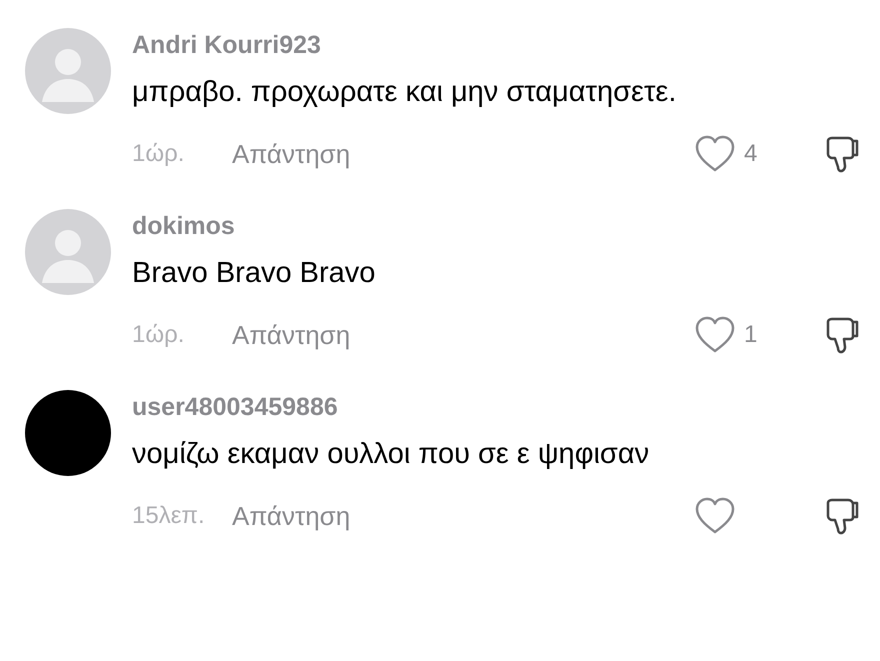 The image size is (880, 661). Describe the element at coordinates (235, 407) in the screenshot. I see `username: user48003459886` at that location.